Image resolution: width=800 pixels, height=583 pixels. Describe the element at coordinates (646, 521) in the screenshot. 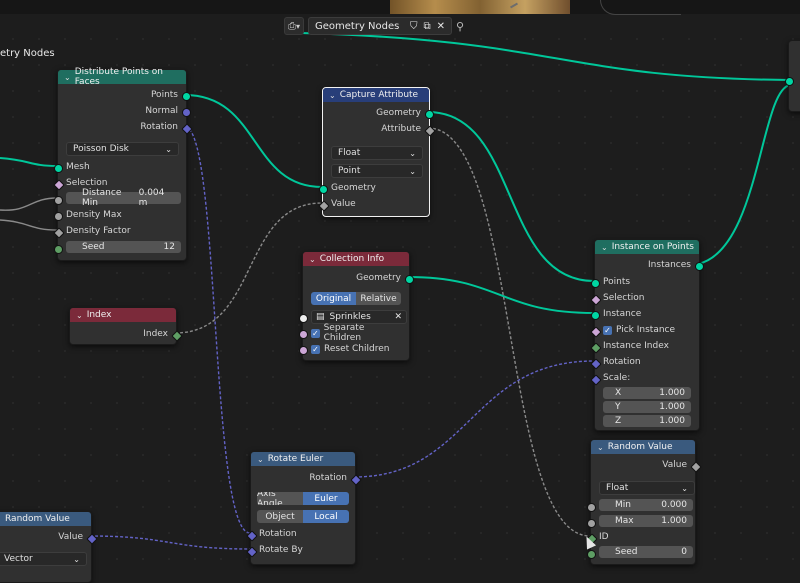

I see `max-field: Max 1.000` at that location.